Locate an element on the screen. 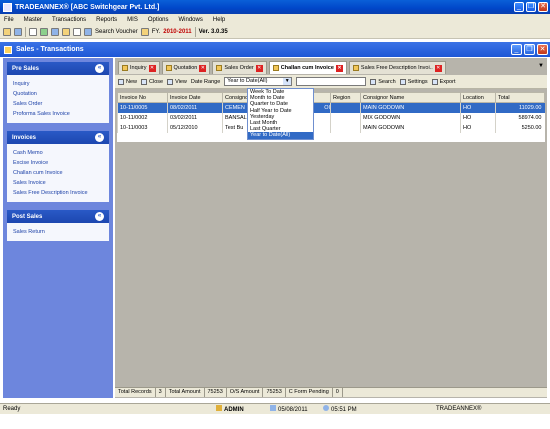 Image resolution: width=550 pixels, height=429 pixels. settings-button: Settings is located at coordinates (413, 81).